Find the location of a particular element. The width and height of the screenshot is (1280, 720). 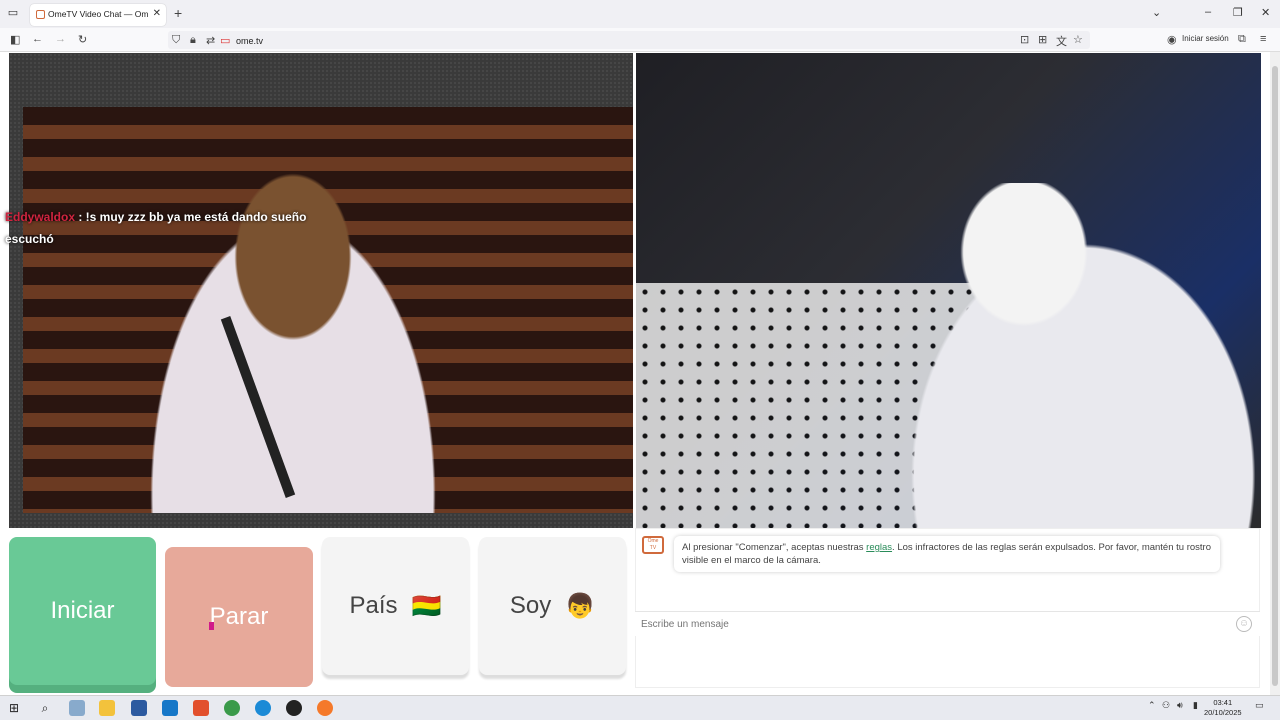

rules-link: reglas is located at coordinates (879, 547).